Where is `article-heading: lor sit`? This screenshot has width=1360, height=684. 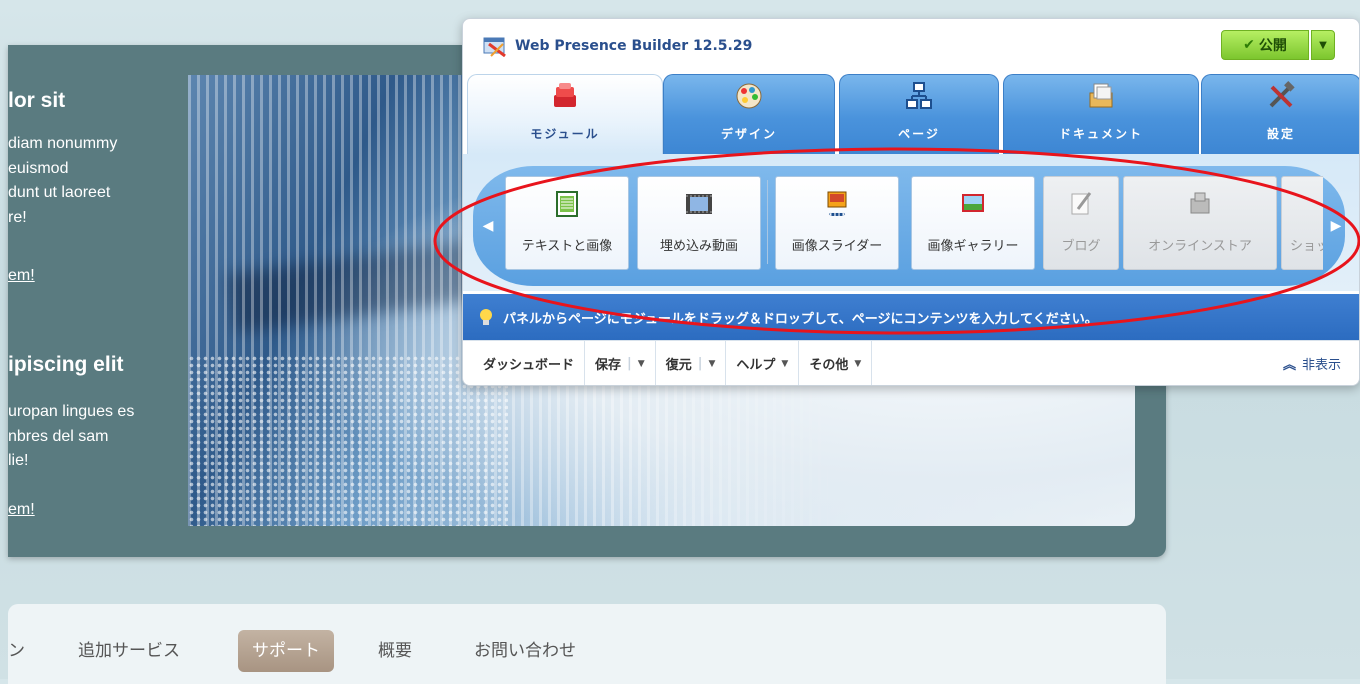
article-heading: lor sit is located at coordinates (37, 100).